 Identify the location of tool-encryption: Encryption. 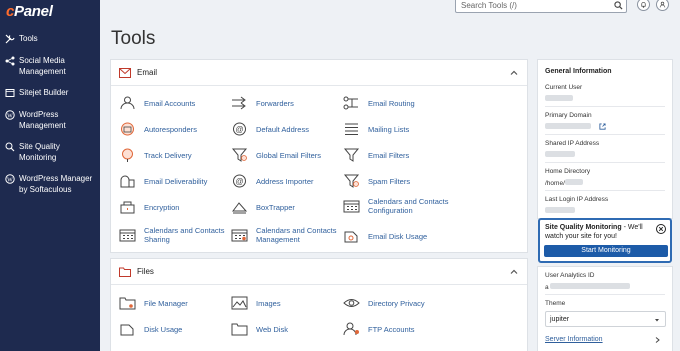
(172, 207).